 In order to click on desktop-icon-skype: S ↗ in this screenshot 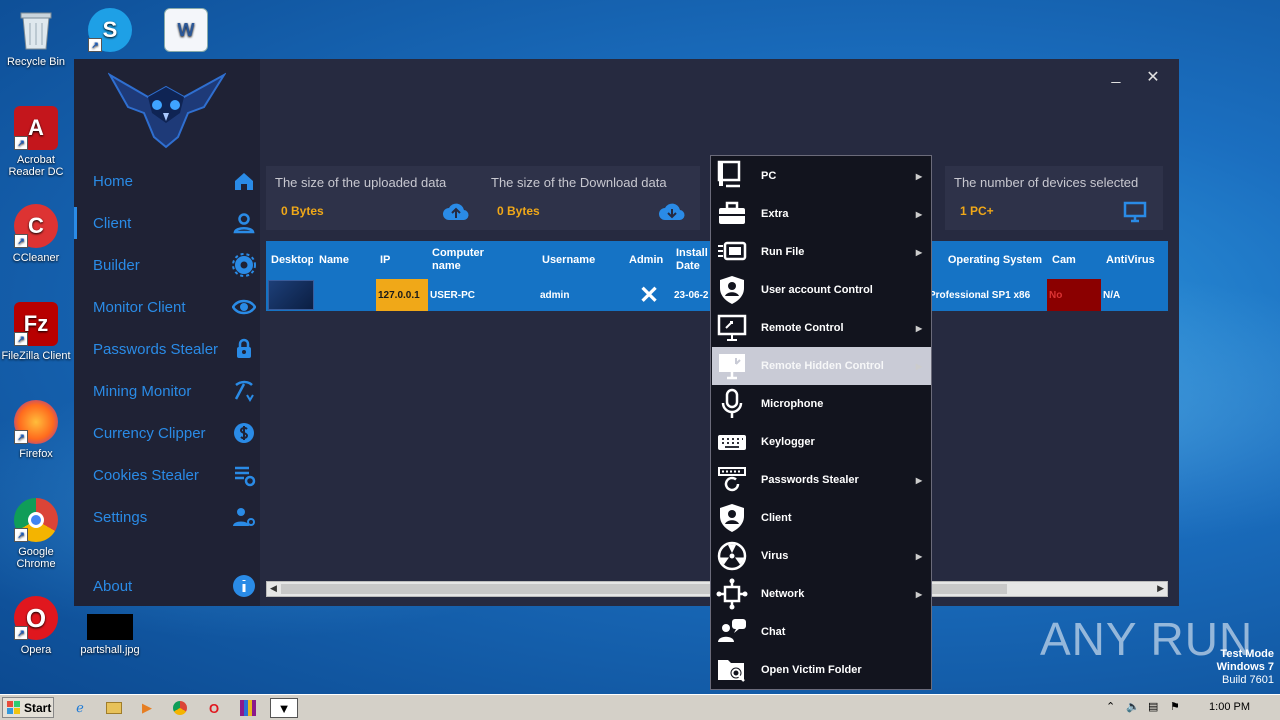, I will do `click(110, 32)`.